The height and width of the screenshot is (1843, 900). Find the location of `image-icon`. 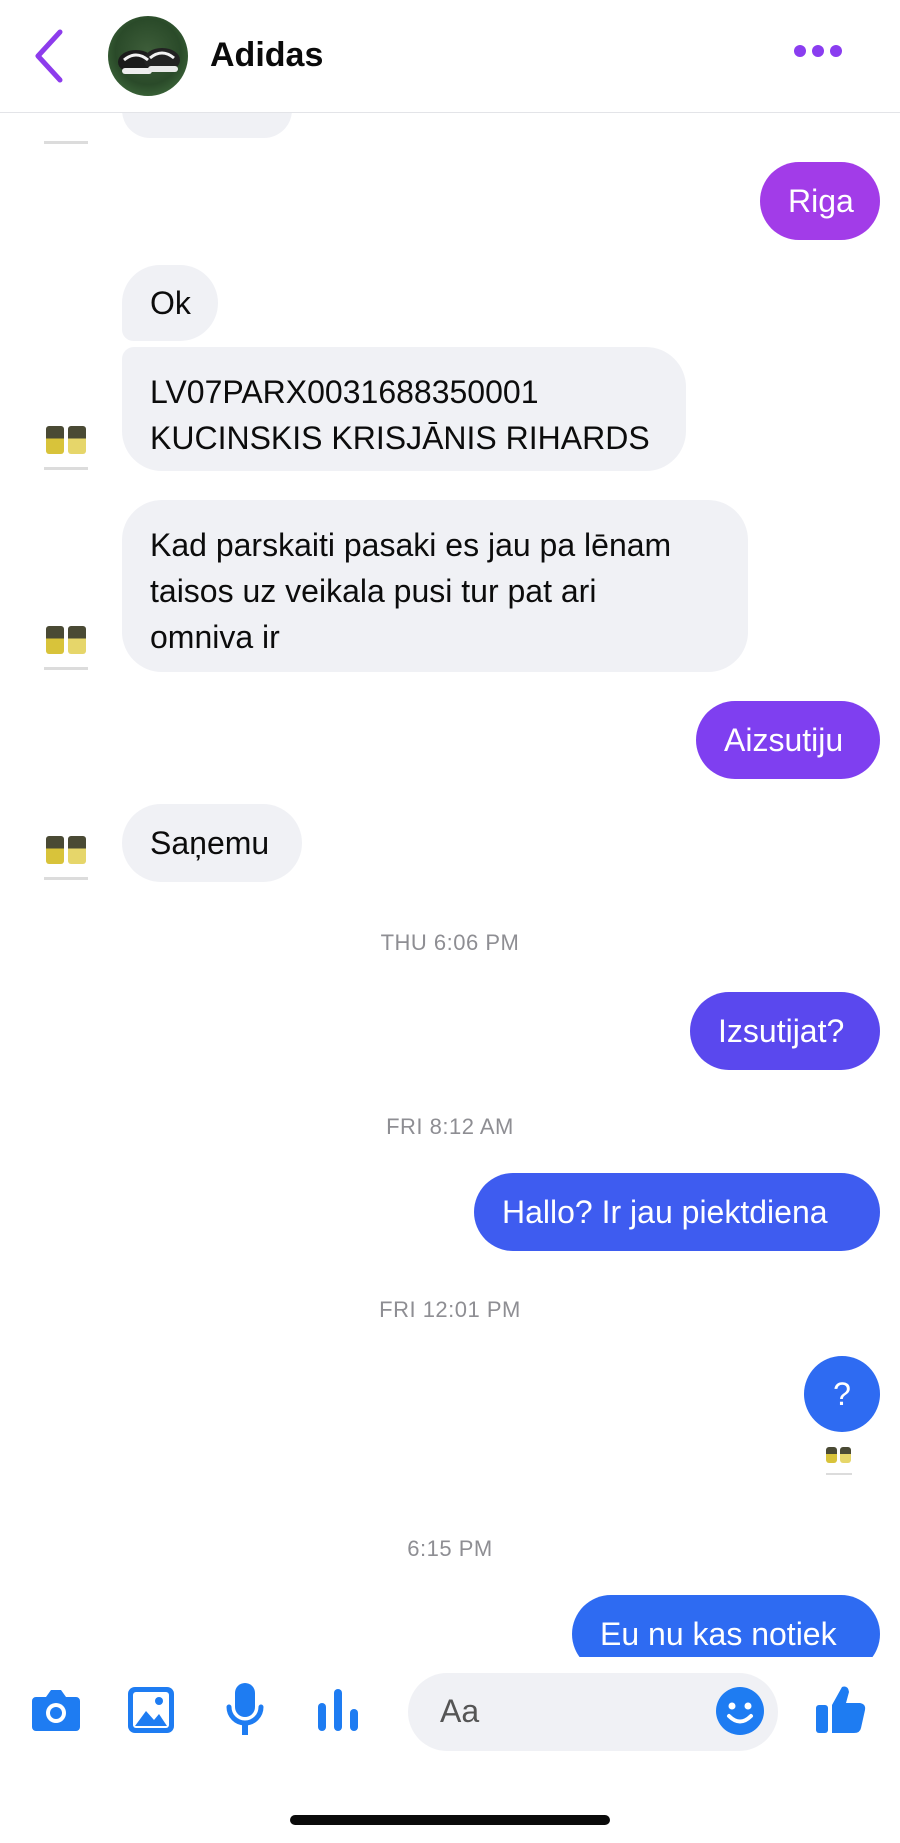

image-icon is located at coordinates (151, 1710).